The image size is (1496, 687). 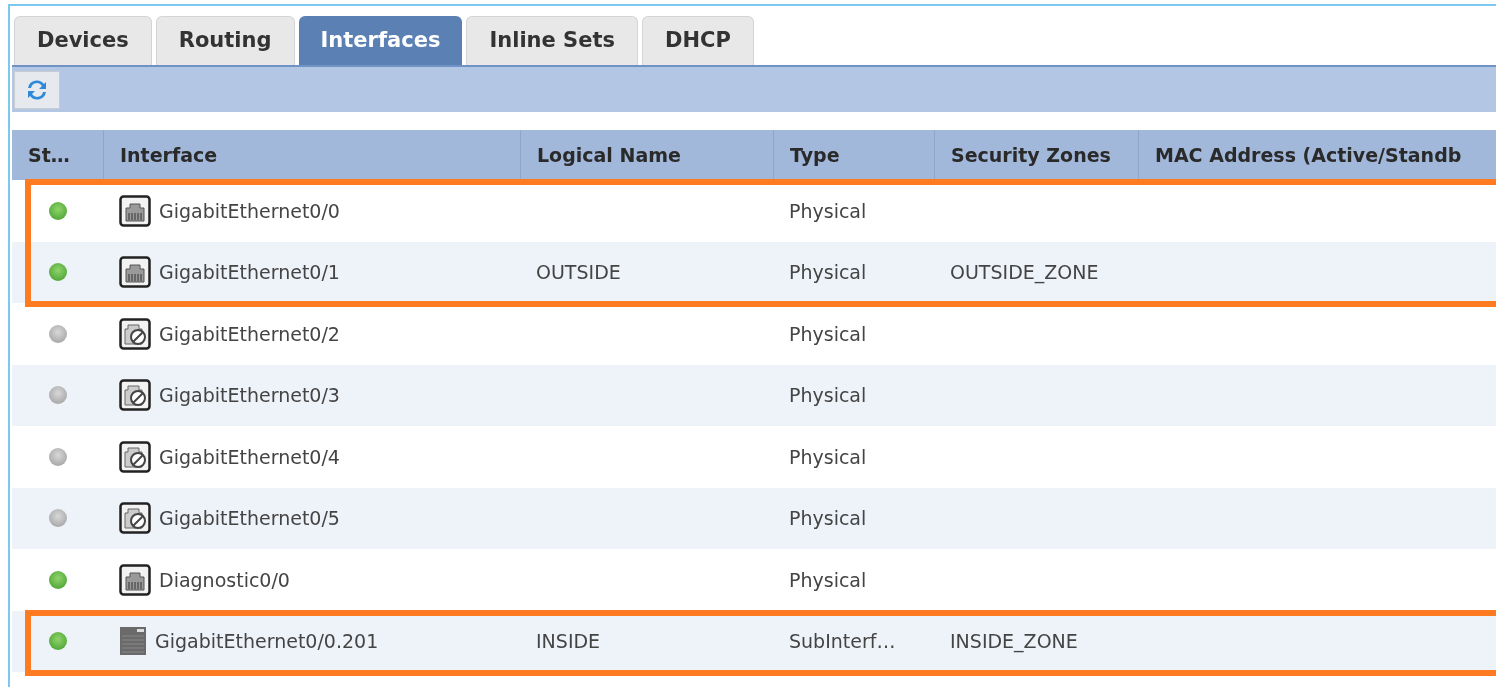 I want to click on table-cell-text: GigabitEthernet0/0, so click(x=249, y=211).